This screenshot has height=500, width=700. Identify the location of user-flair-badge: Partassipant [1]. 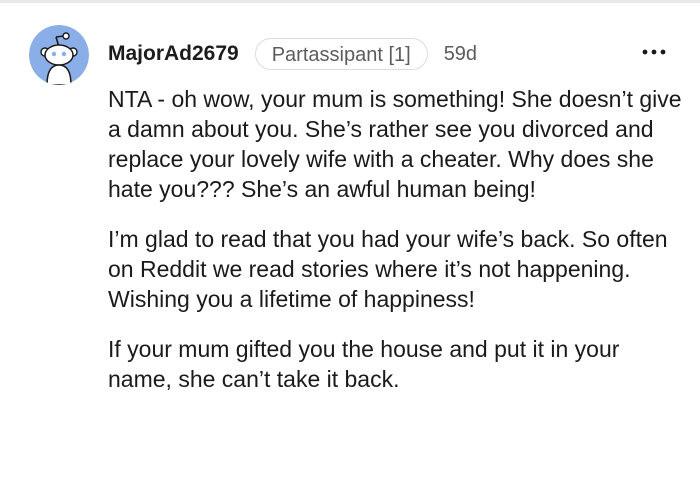
(341, 54).